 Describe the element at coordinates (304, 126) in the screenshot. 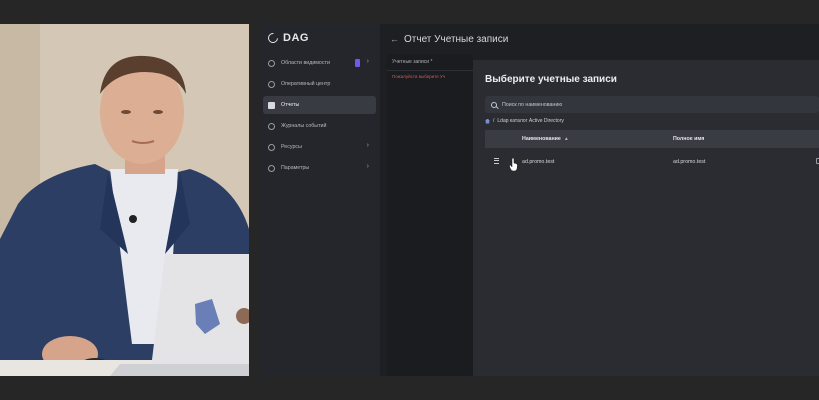

I see `sidebar-item-label: Журналы событий` at that location.